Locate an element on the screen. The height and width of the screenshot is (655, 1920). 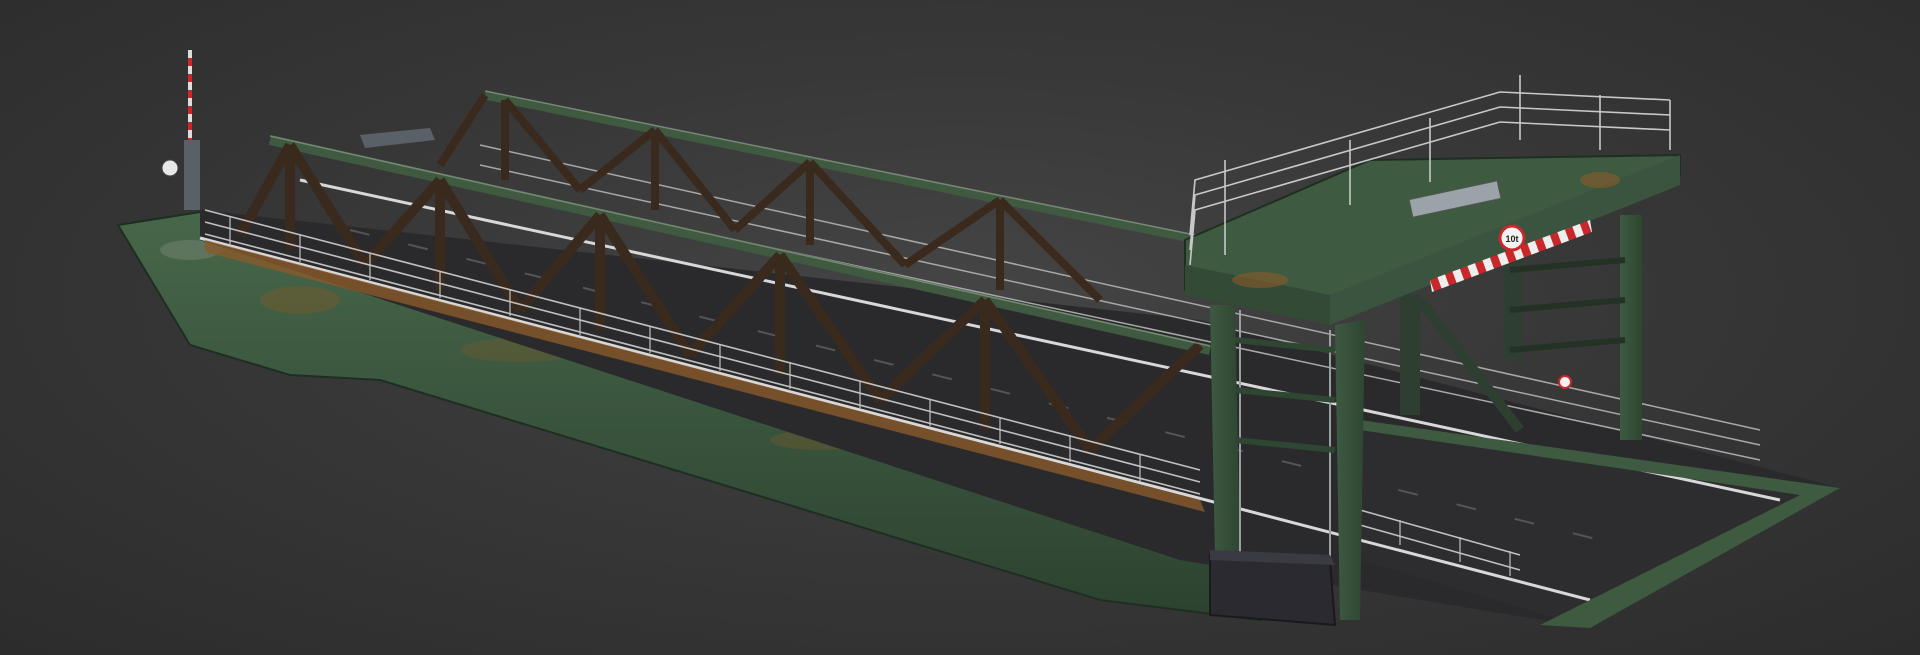
small-sign is located at coordinates (1565, 382).